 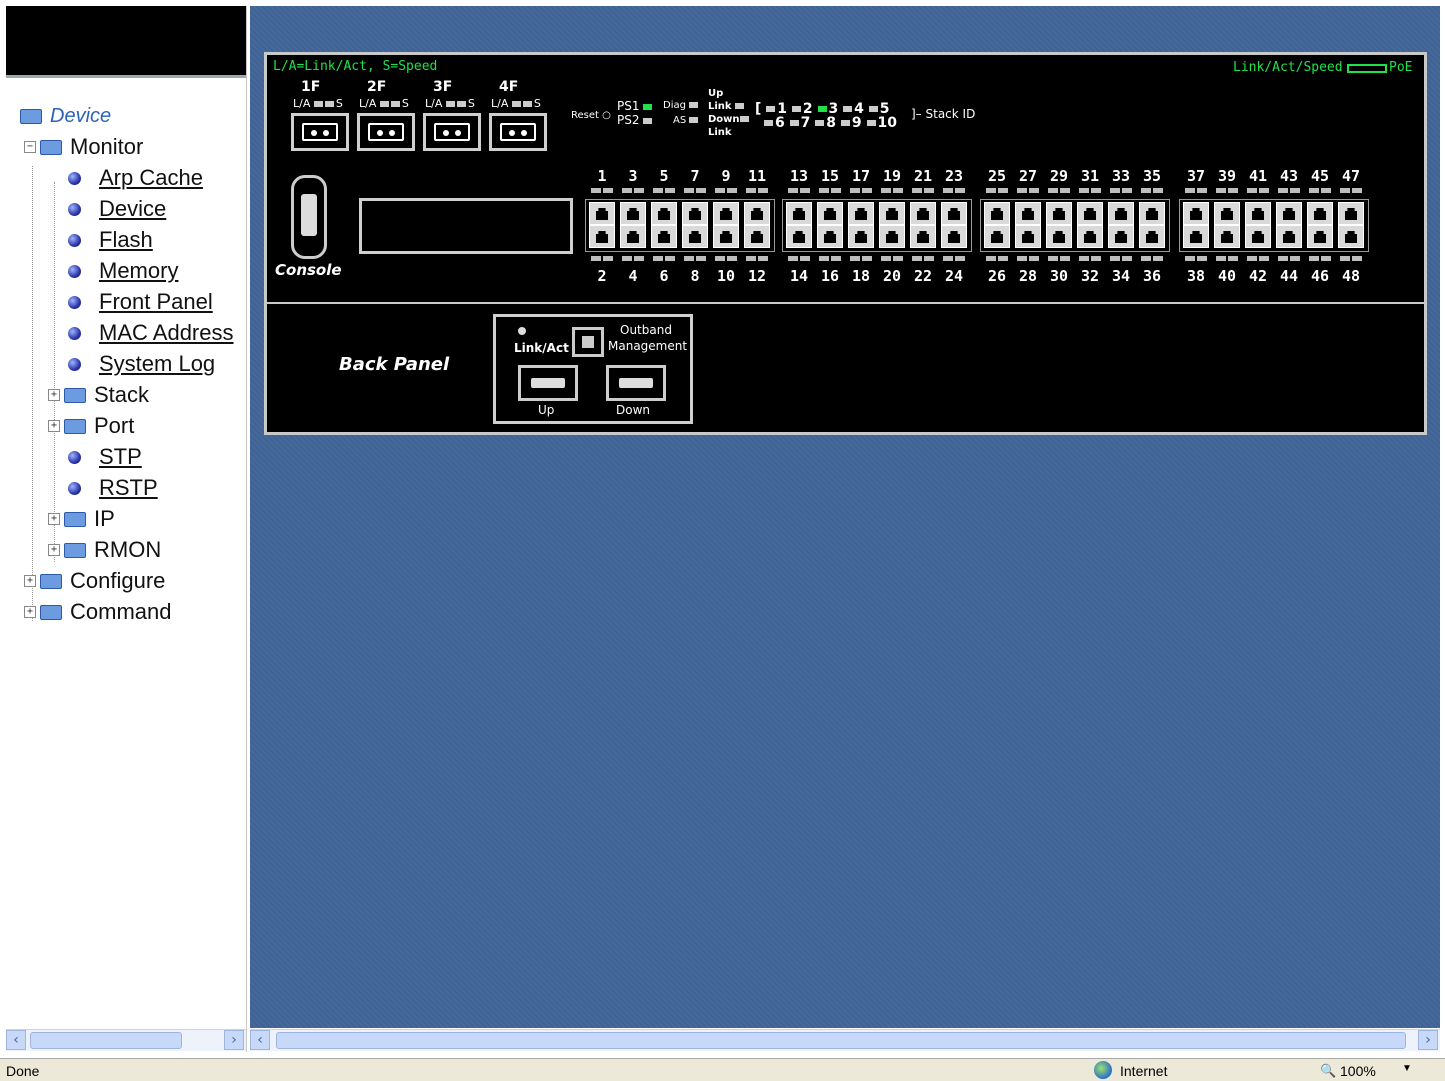 What do you see at coordinates (1090, 176) in the screenshot?
I see `port-number-top: 31` at bounding box center [1090, 176].